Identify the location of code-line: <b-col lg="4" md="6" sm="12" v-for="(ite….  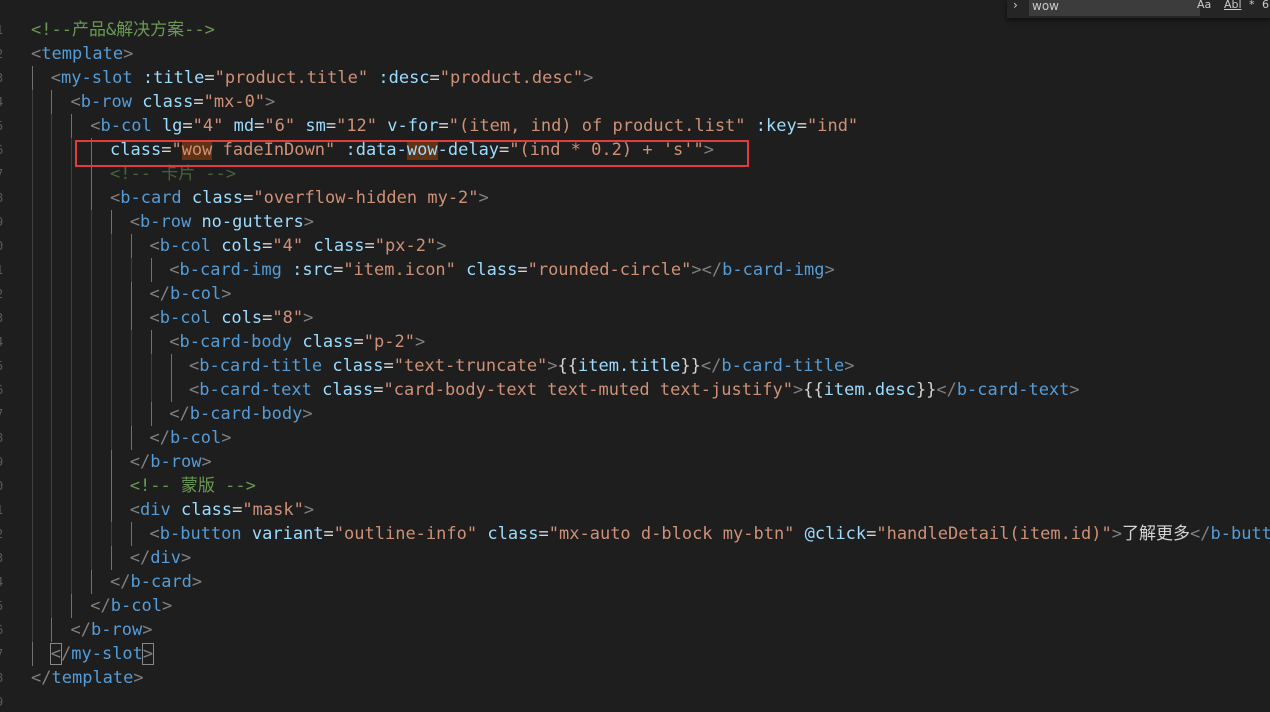
(635, 126).